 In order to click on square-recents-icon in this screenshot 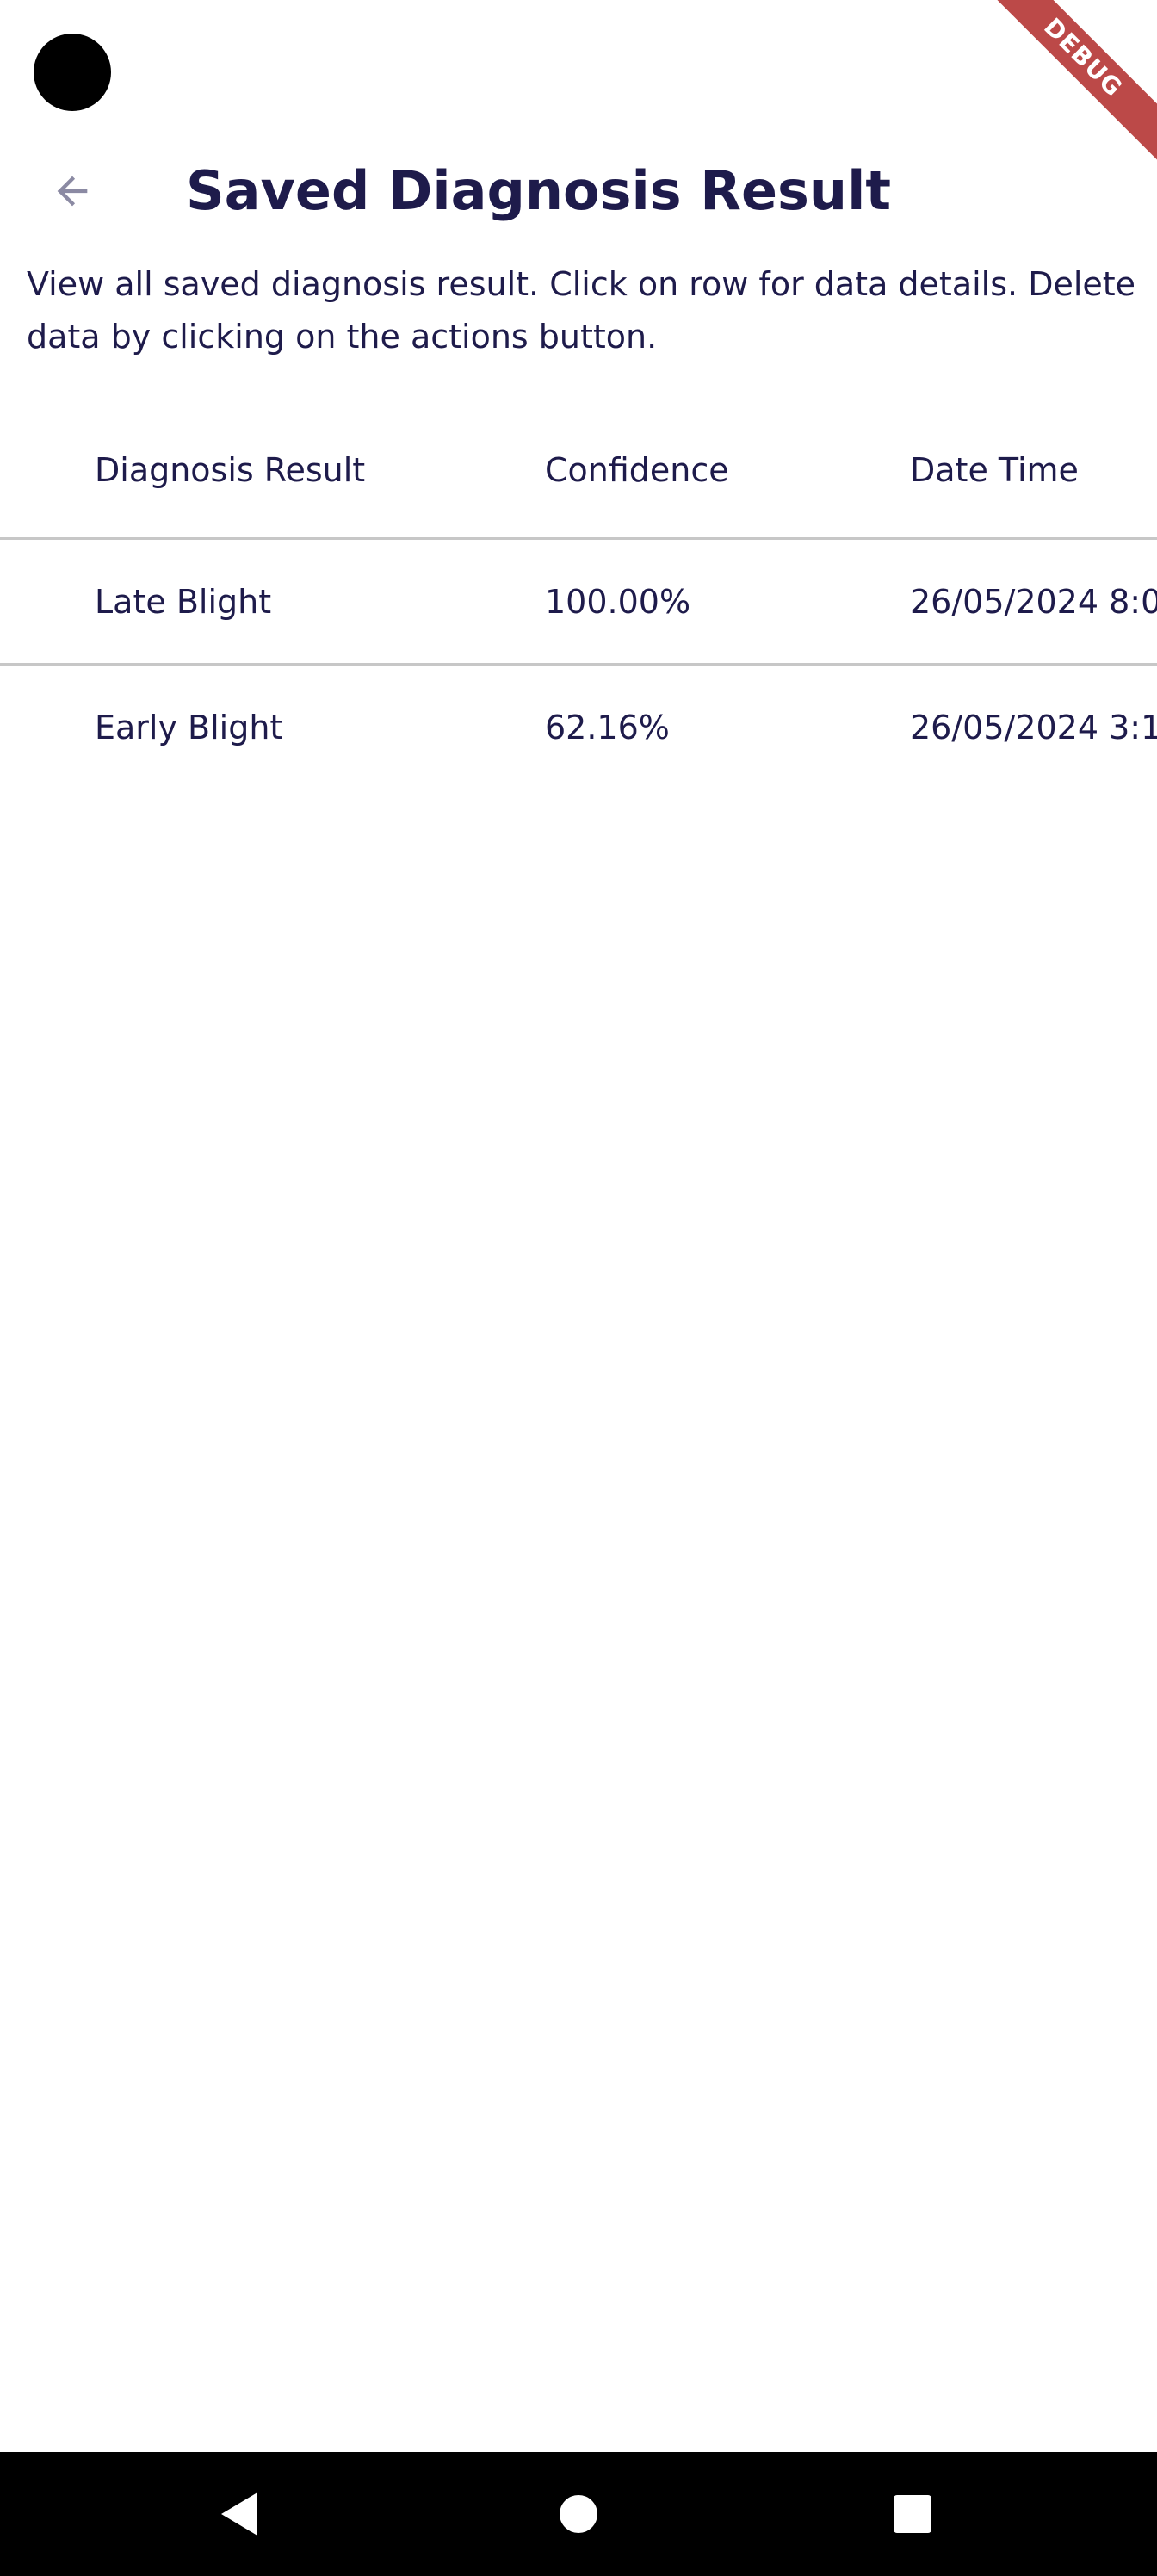, I will do `click(913, 2514)`.